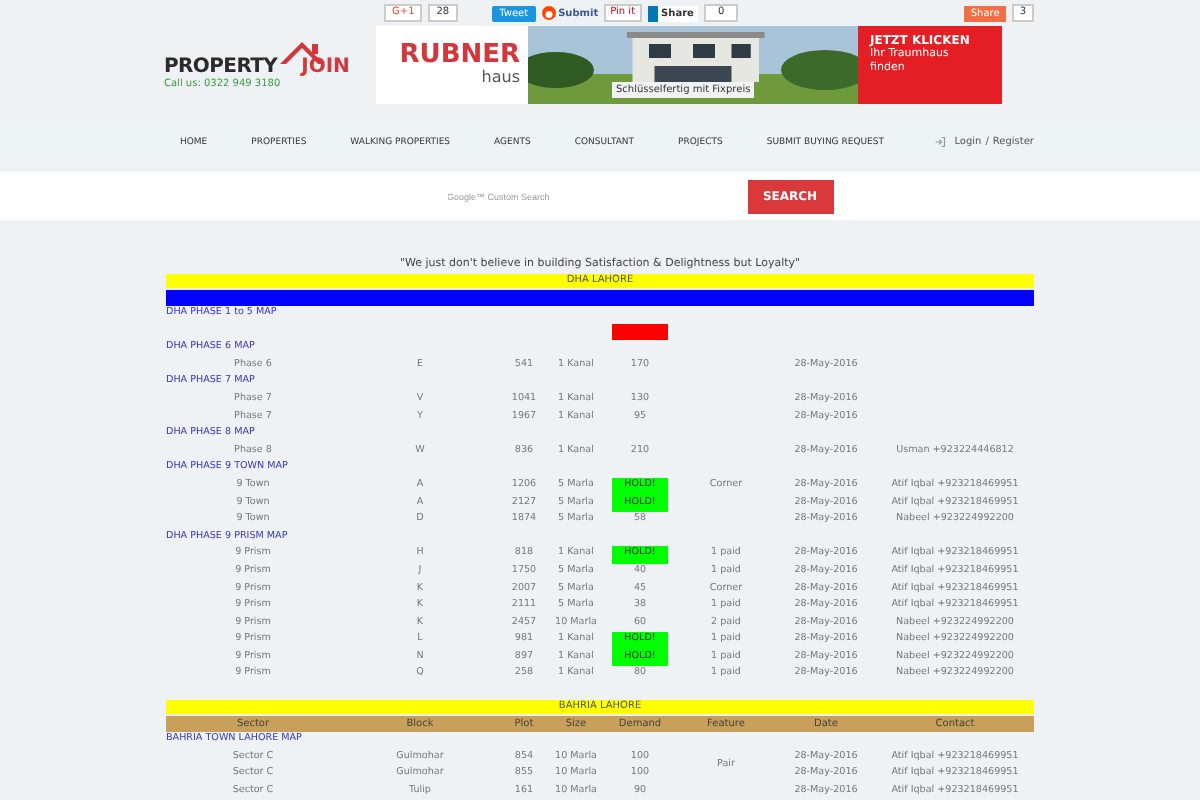  I want to click on ad-brand: haus, so click(500, 77).